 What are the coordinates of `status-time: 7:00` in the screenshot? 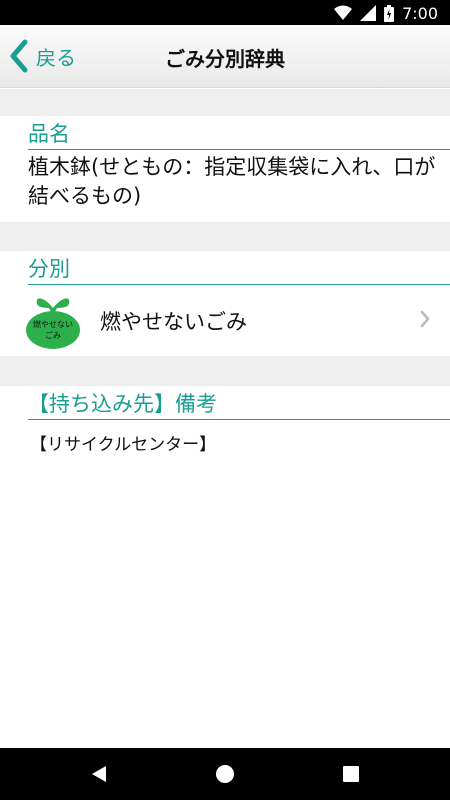 It's located at (420, 13).